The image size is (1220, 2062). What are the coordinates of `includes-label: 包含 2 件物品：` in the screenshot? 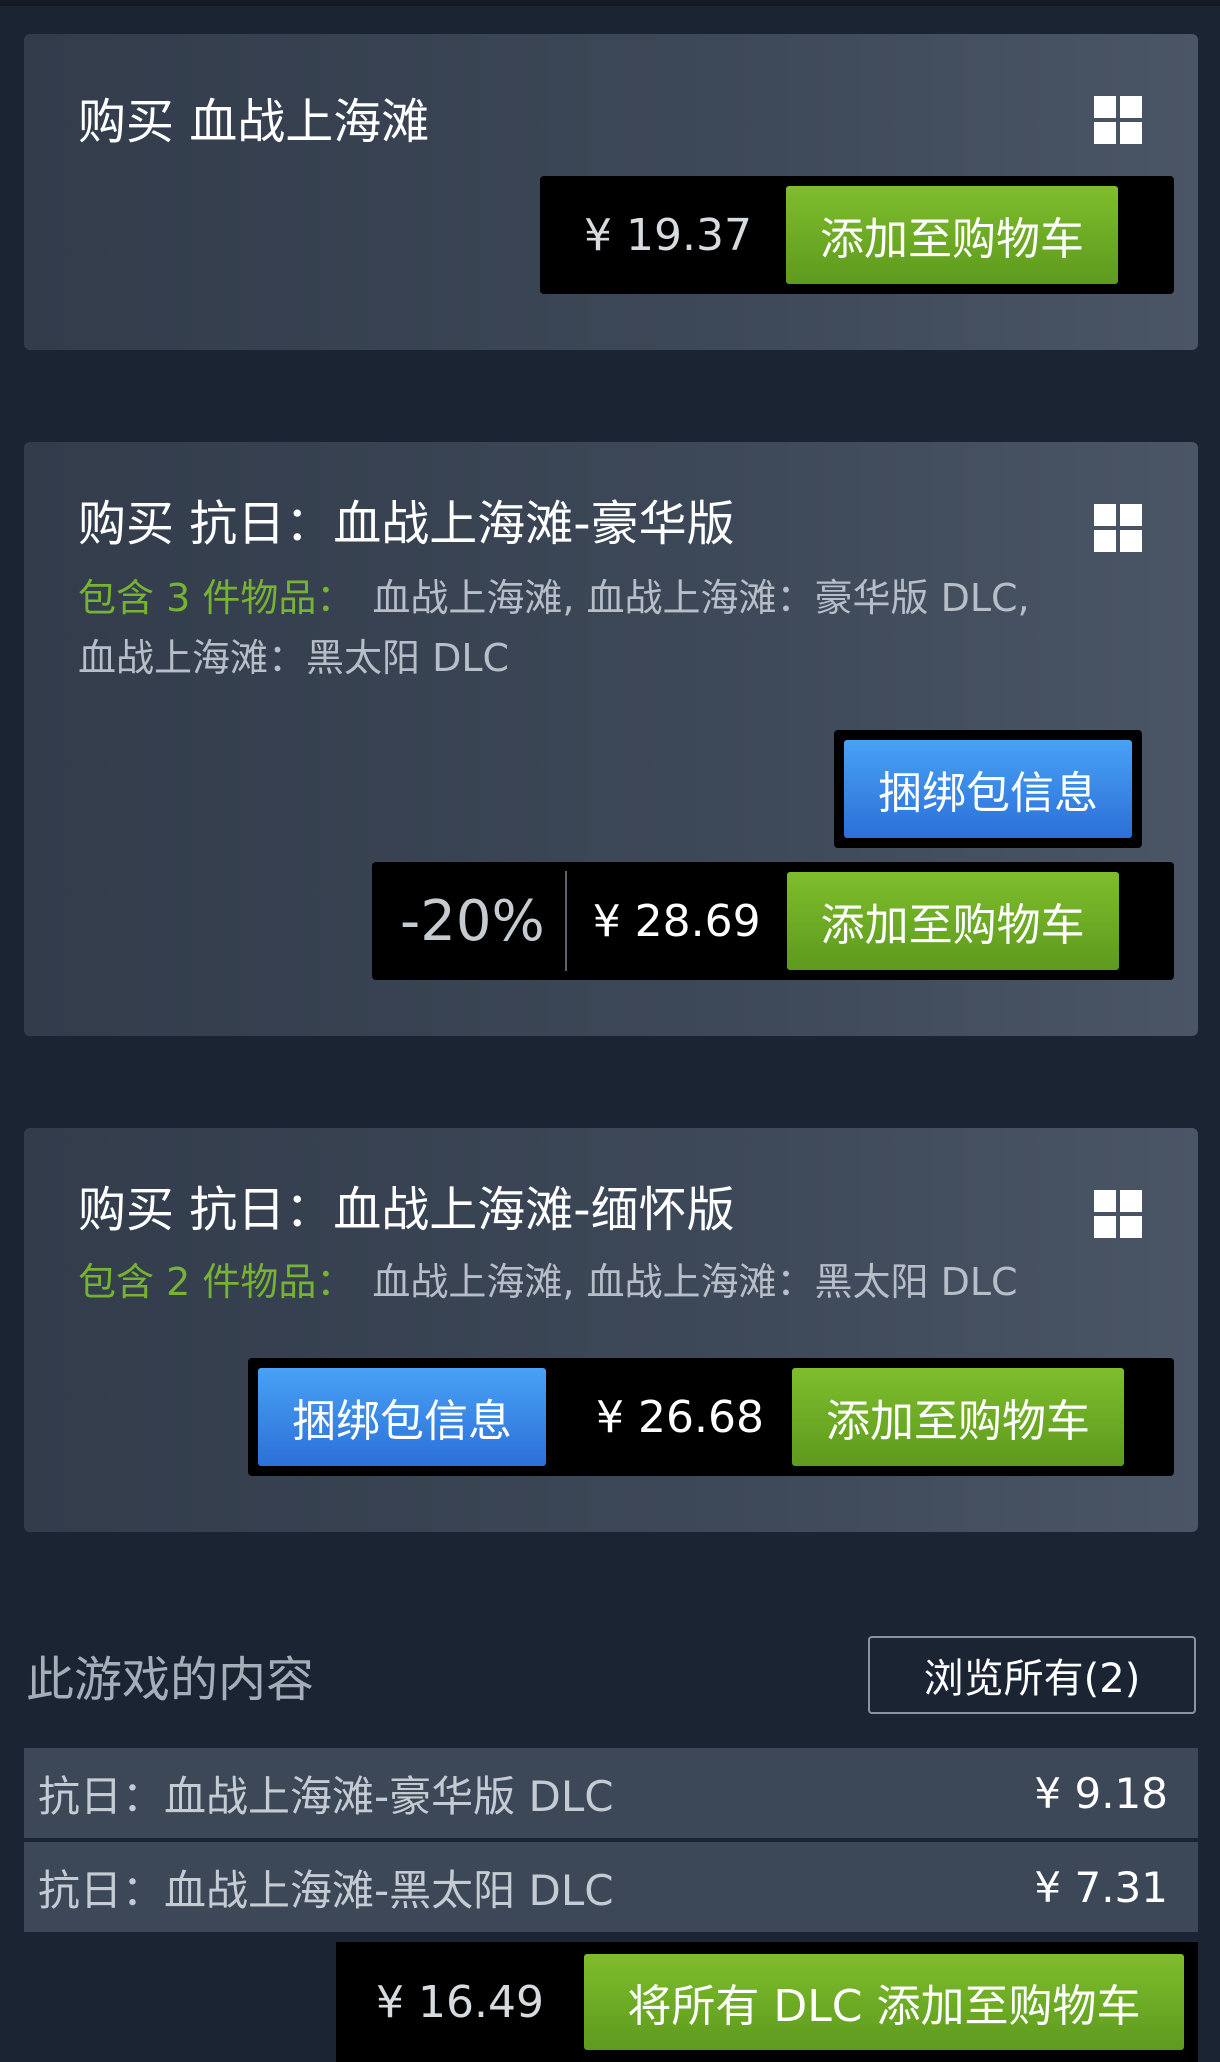 It's located at (216, 1282).